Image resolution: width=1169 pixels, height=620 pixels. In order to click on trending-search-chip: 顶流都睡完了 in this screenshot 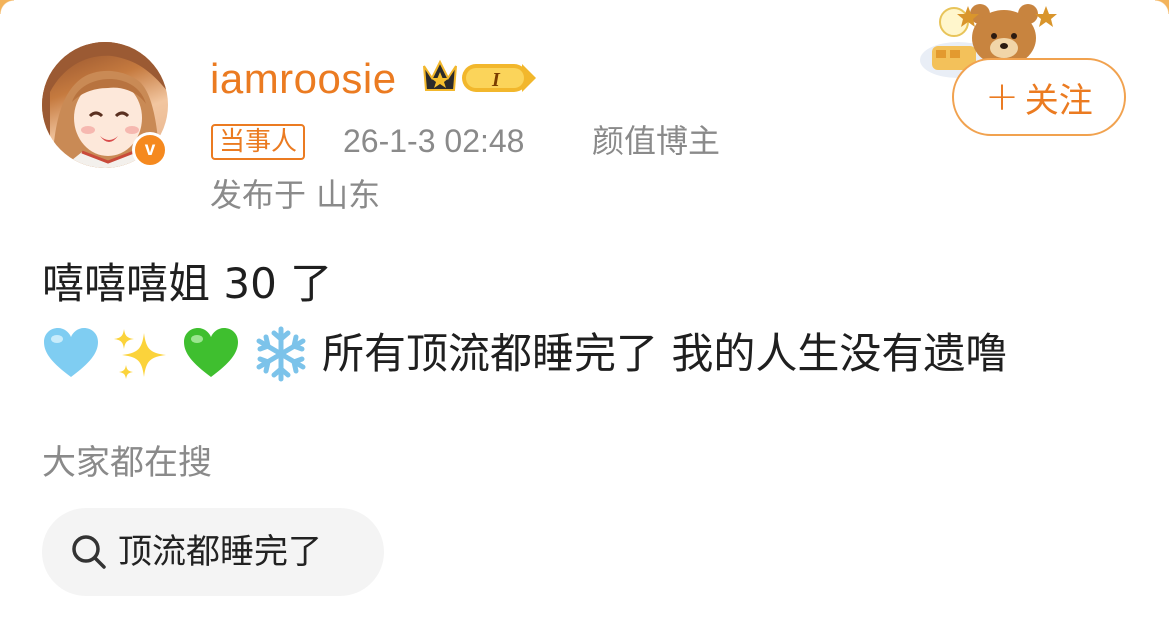, I will do `click(213, 552)`.